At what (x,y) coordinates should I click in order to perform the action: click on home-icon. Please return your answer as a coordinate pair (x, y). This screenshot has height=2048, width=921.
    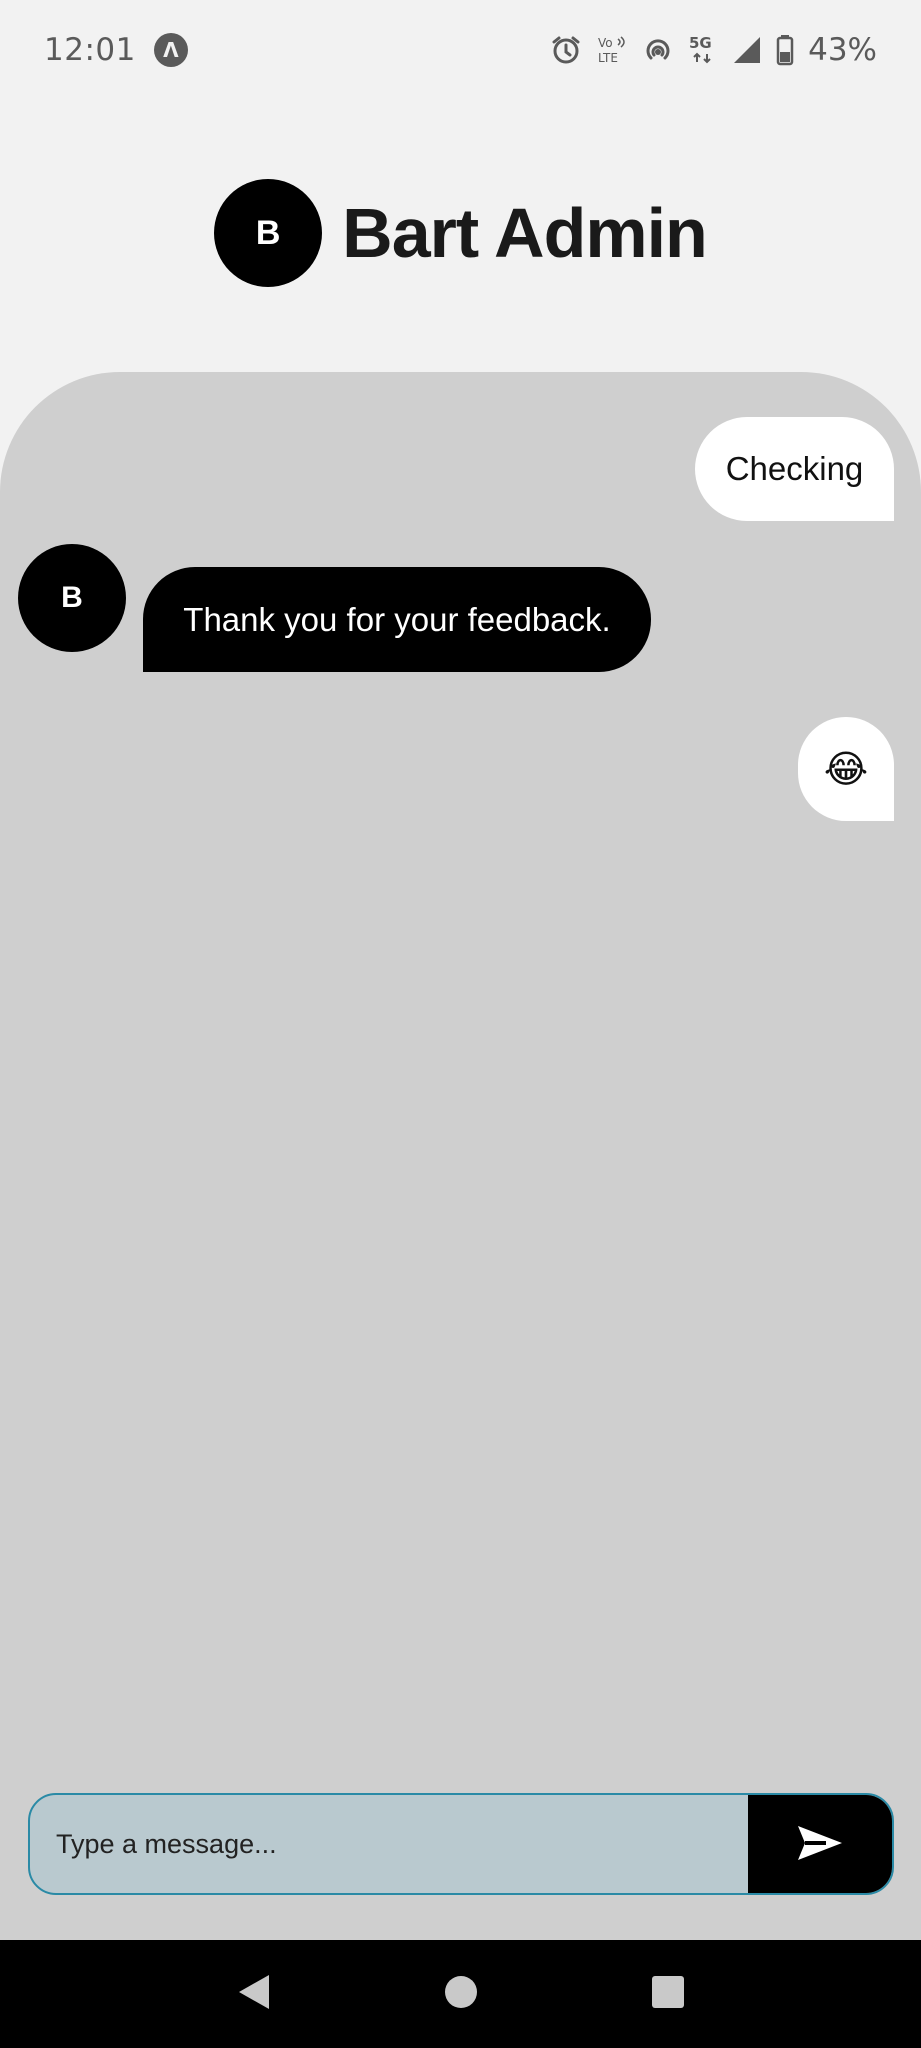
    Looking at the image, I should click on (461, 1994).